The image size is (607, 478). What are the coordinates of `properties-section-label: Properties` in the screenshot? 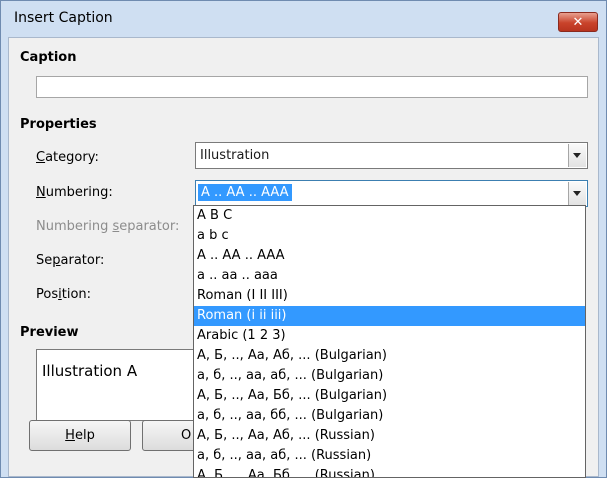 It's located at (58, 124).